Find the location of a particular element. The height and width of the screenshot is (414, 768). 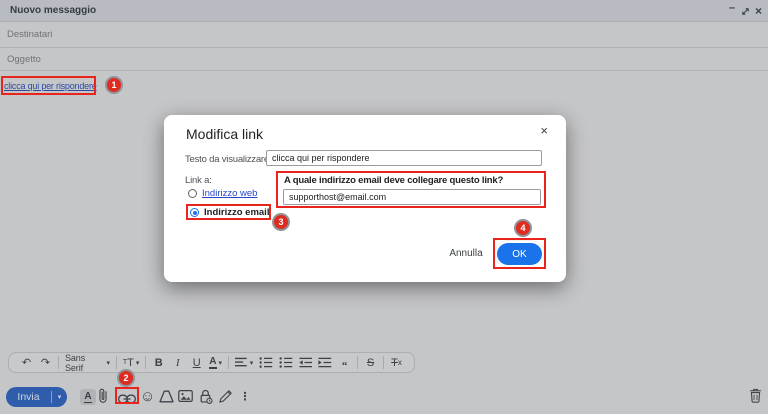

signature-pen-icon is located at coordinates (225, 396).